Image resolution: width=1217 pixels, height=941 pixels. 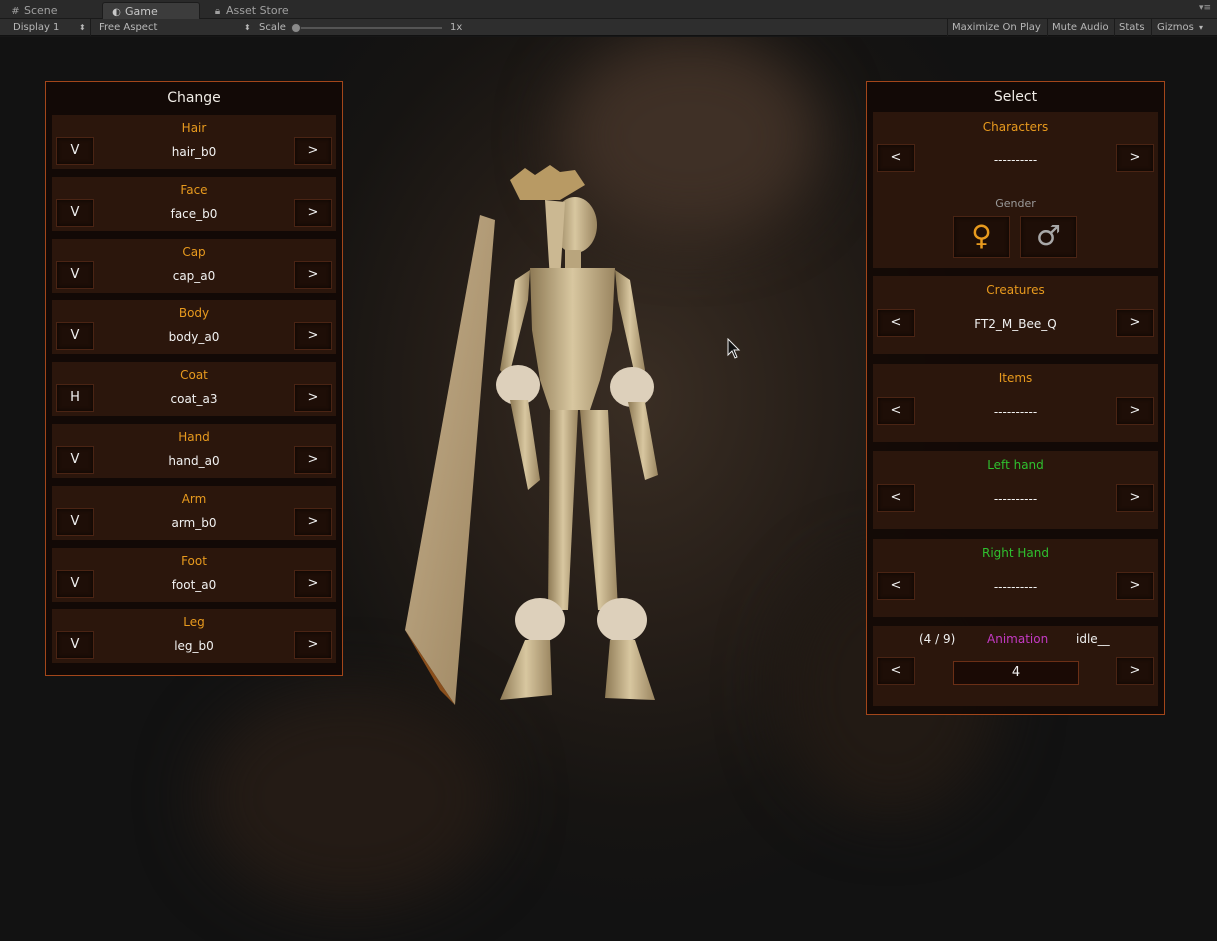 What do you see at coordinates (194, 190) in the screenshot?
I see `face-label: Face` at bounding box center [194, 190].